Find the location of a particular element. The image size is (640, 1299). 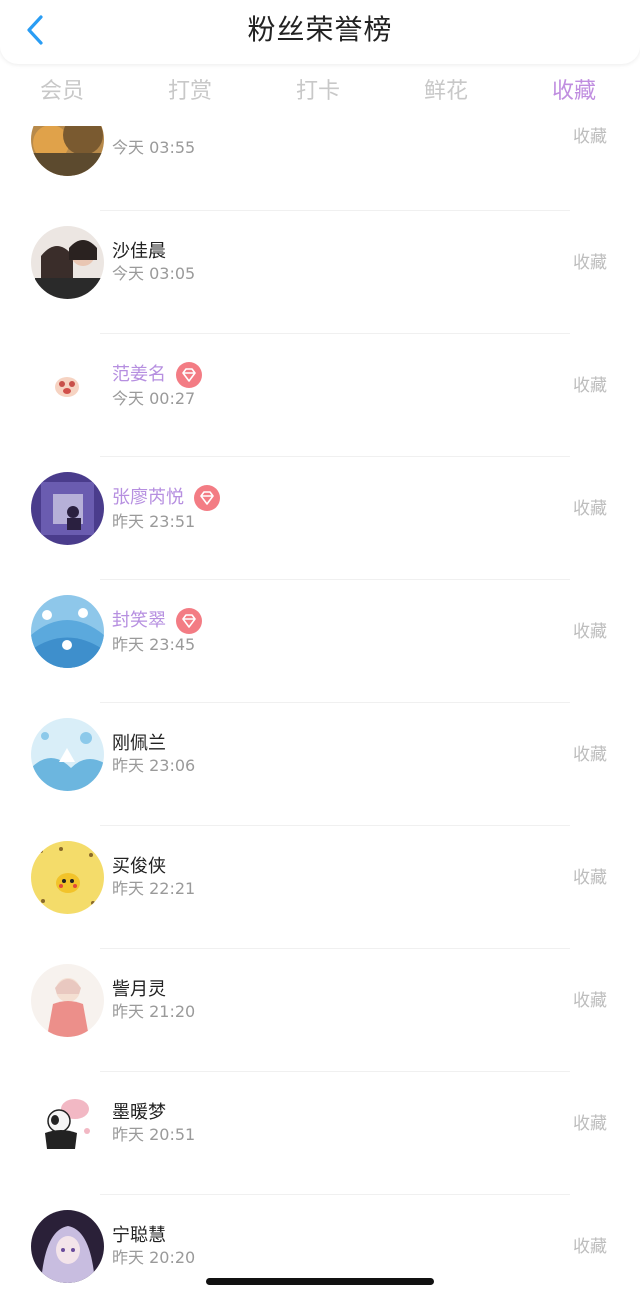

list-item: 买俊侠 昨天 22:21 收藏 is located at coordinates (320, 887).